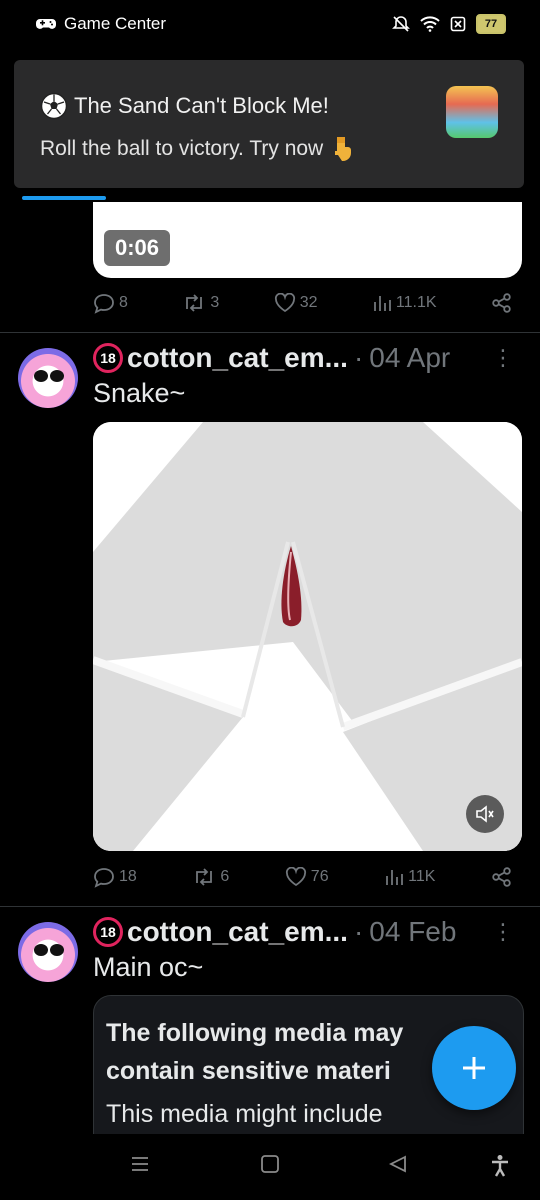 This screenshot has width=540, height=1200. What do you see at coordinates (319, 876) in the screenshot?
I see `like-count: 76` at bounding box center [319, 876].